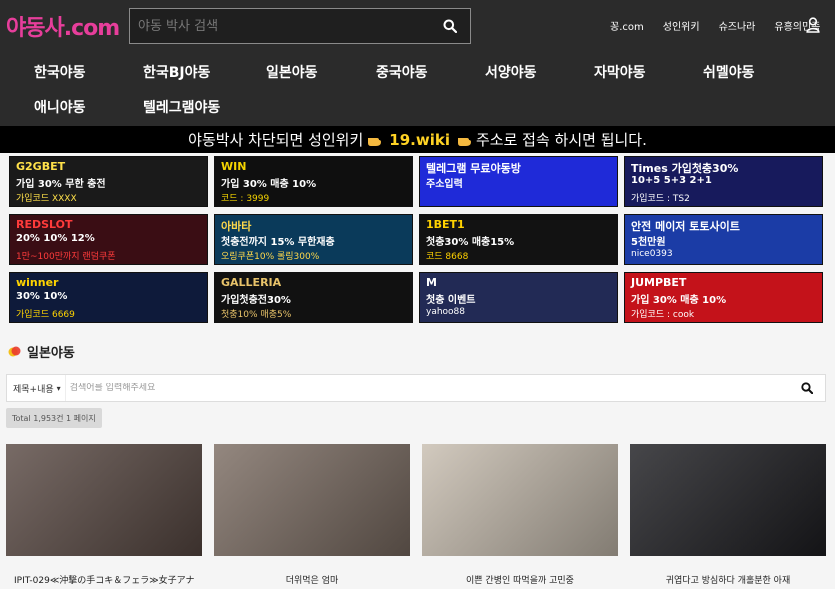 Image resolution: width=835 pixels, height=589 pixels. I want to click on ad-banner-title: Times 가입첫충30%, so click(685, 168).